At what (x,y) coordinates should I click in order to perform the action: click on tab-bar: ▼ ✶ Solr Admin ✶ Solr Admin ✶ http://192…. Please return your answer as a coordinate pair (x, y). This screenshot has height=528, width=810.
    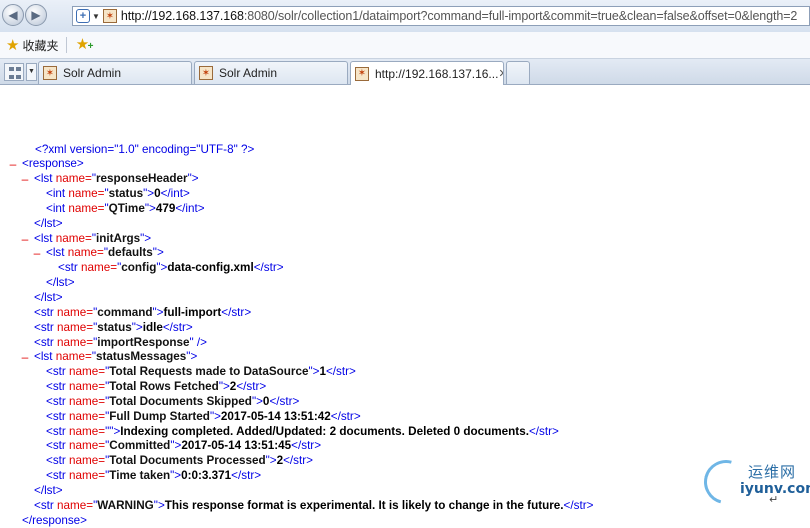
    Looking at the image, I should click on (405, 72).